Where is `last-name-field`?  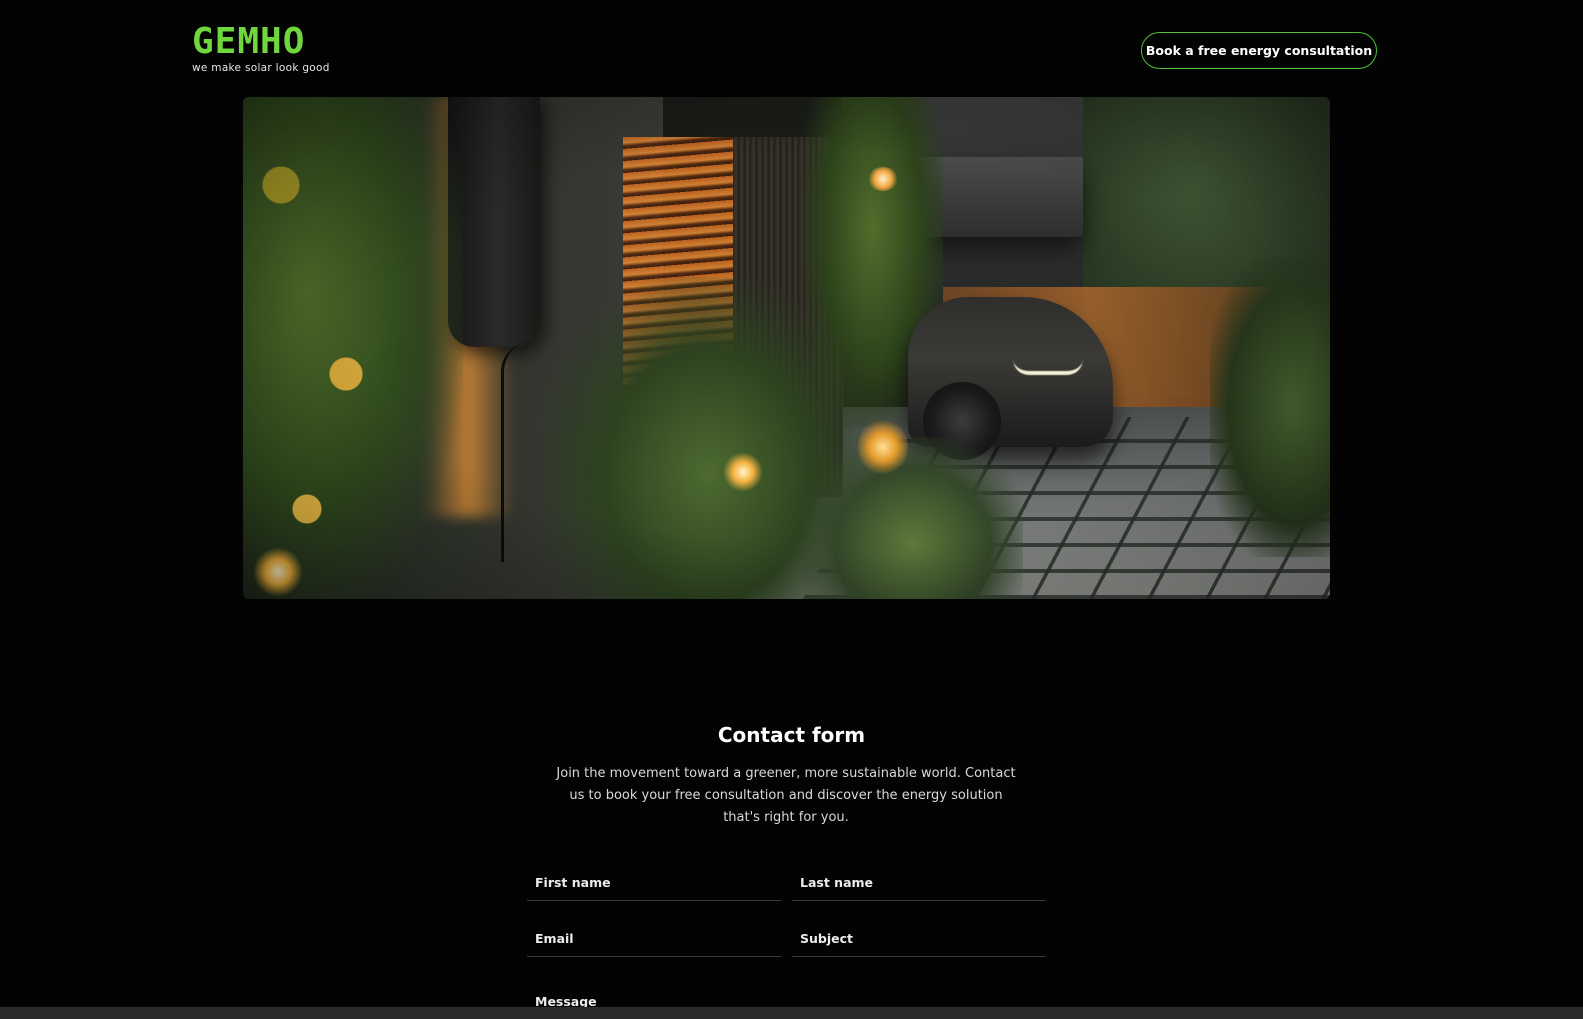
last-name-field is located at coordinates (919, 883).